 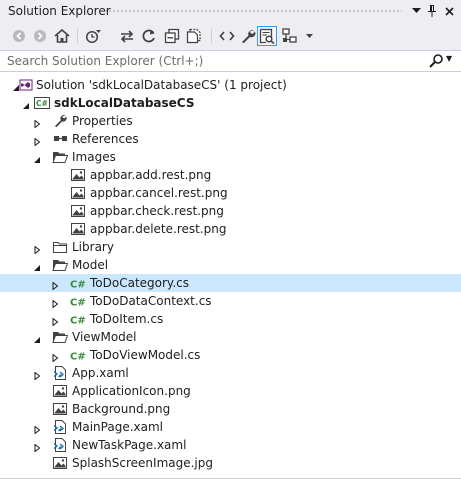 I want to click on tree-item: appbar.check.rest.png, so click(x=230, y=211).